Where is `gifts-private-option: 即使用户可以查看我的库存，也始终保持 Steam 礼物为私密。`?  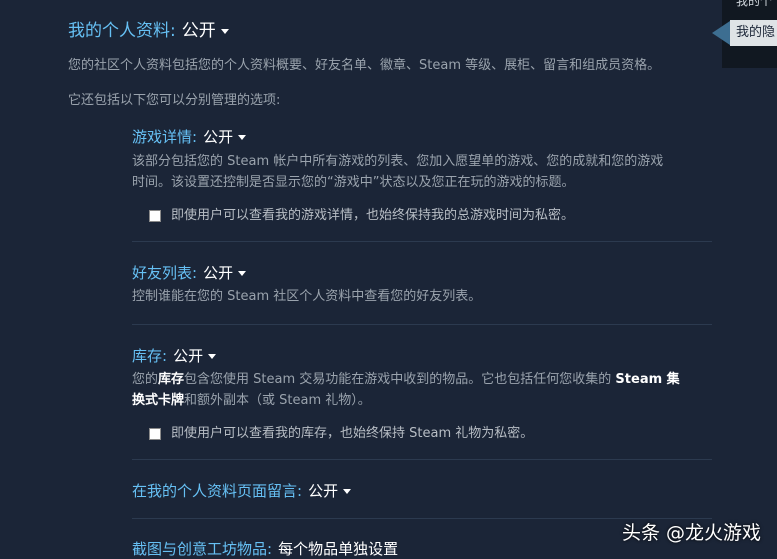
gifts-private-option: 即使用户可以查看我的库存，也始终保持 Steam 礼物为私密。 is located at coordinates (341, 431).